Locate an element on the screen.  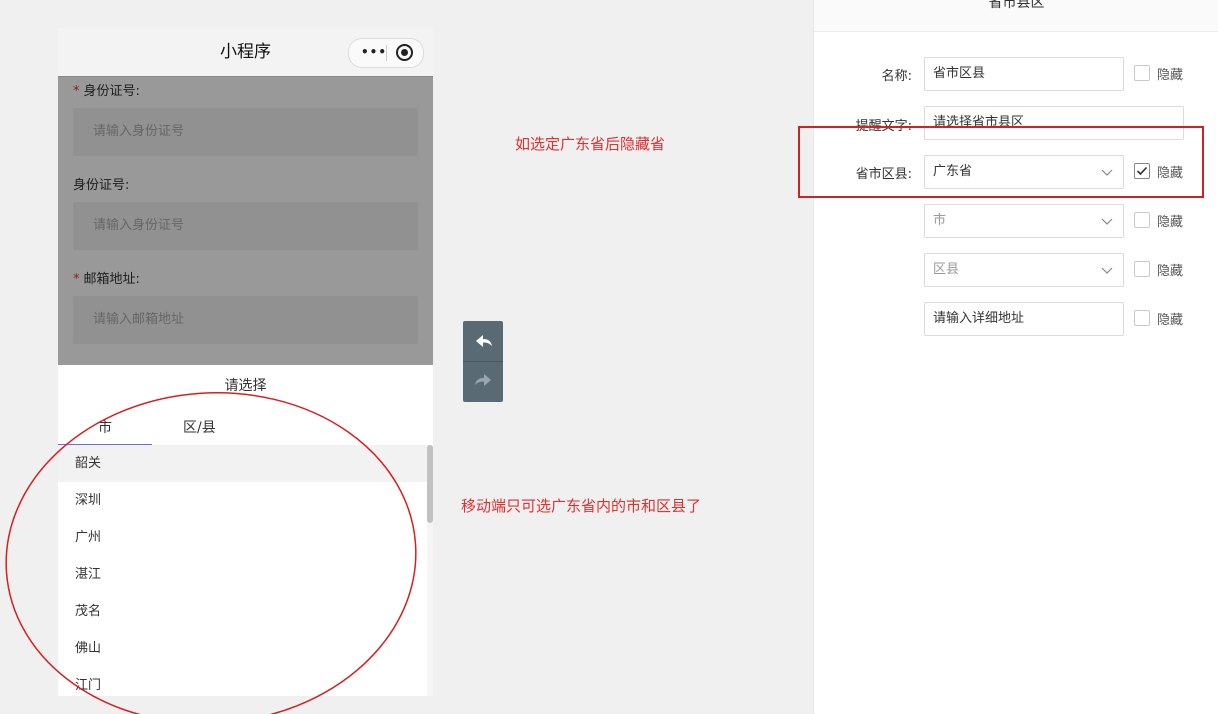
phone-nav-bar: 小程序 ••• is located at coordinates (245, 52).